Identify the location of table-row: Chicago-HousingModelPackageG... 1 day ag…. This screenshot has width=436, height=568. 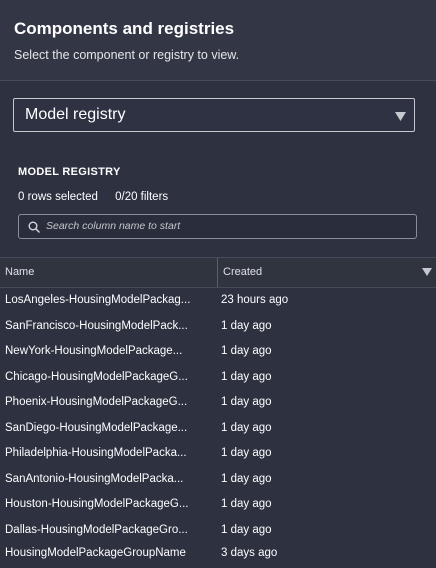
(218, 377).